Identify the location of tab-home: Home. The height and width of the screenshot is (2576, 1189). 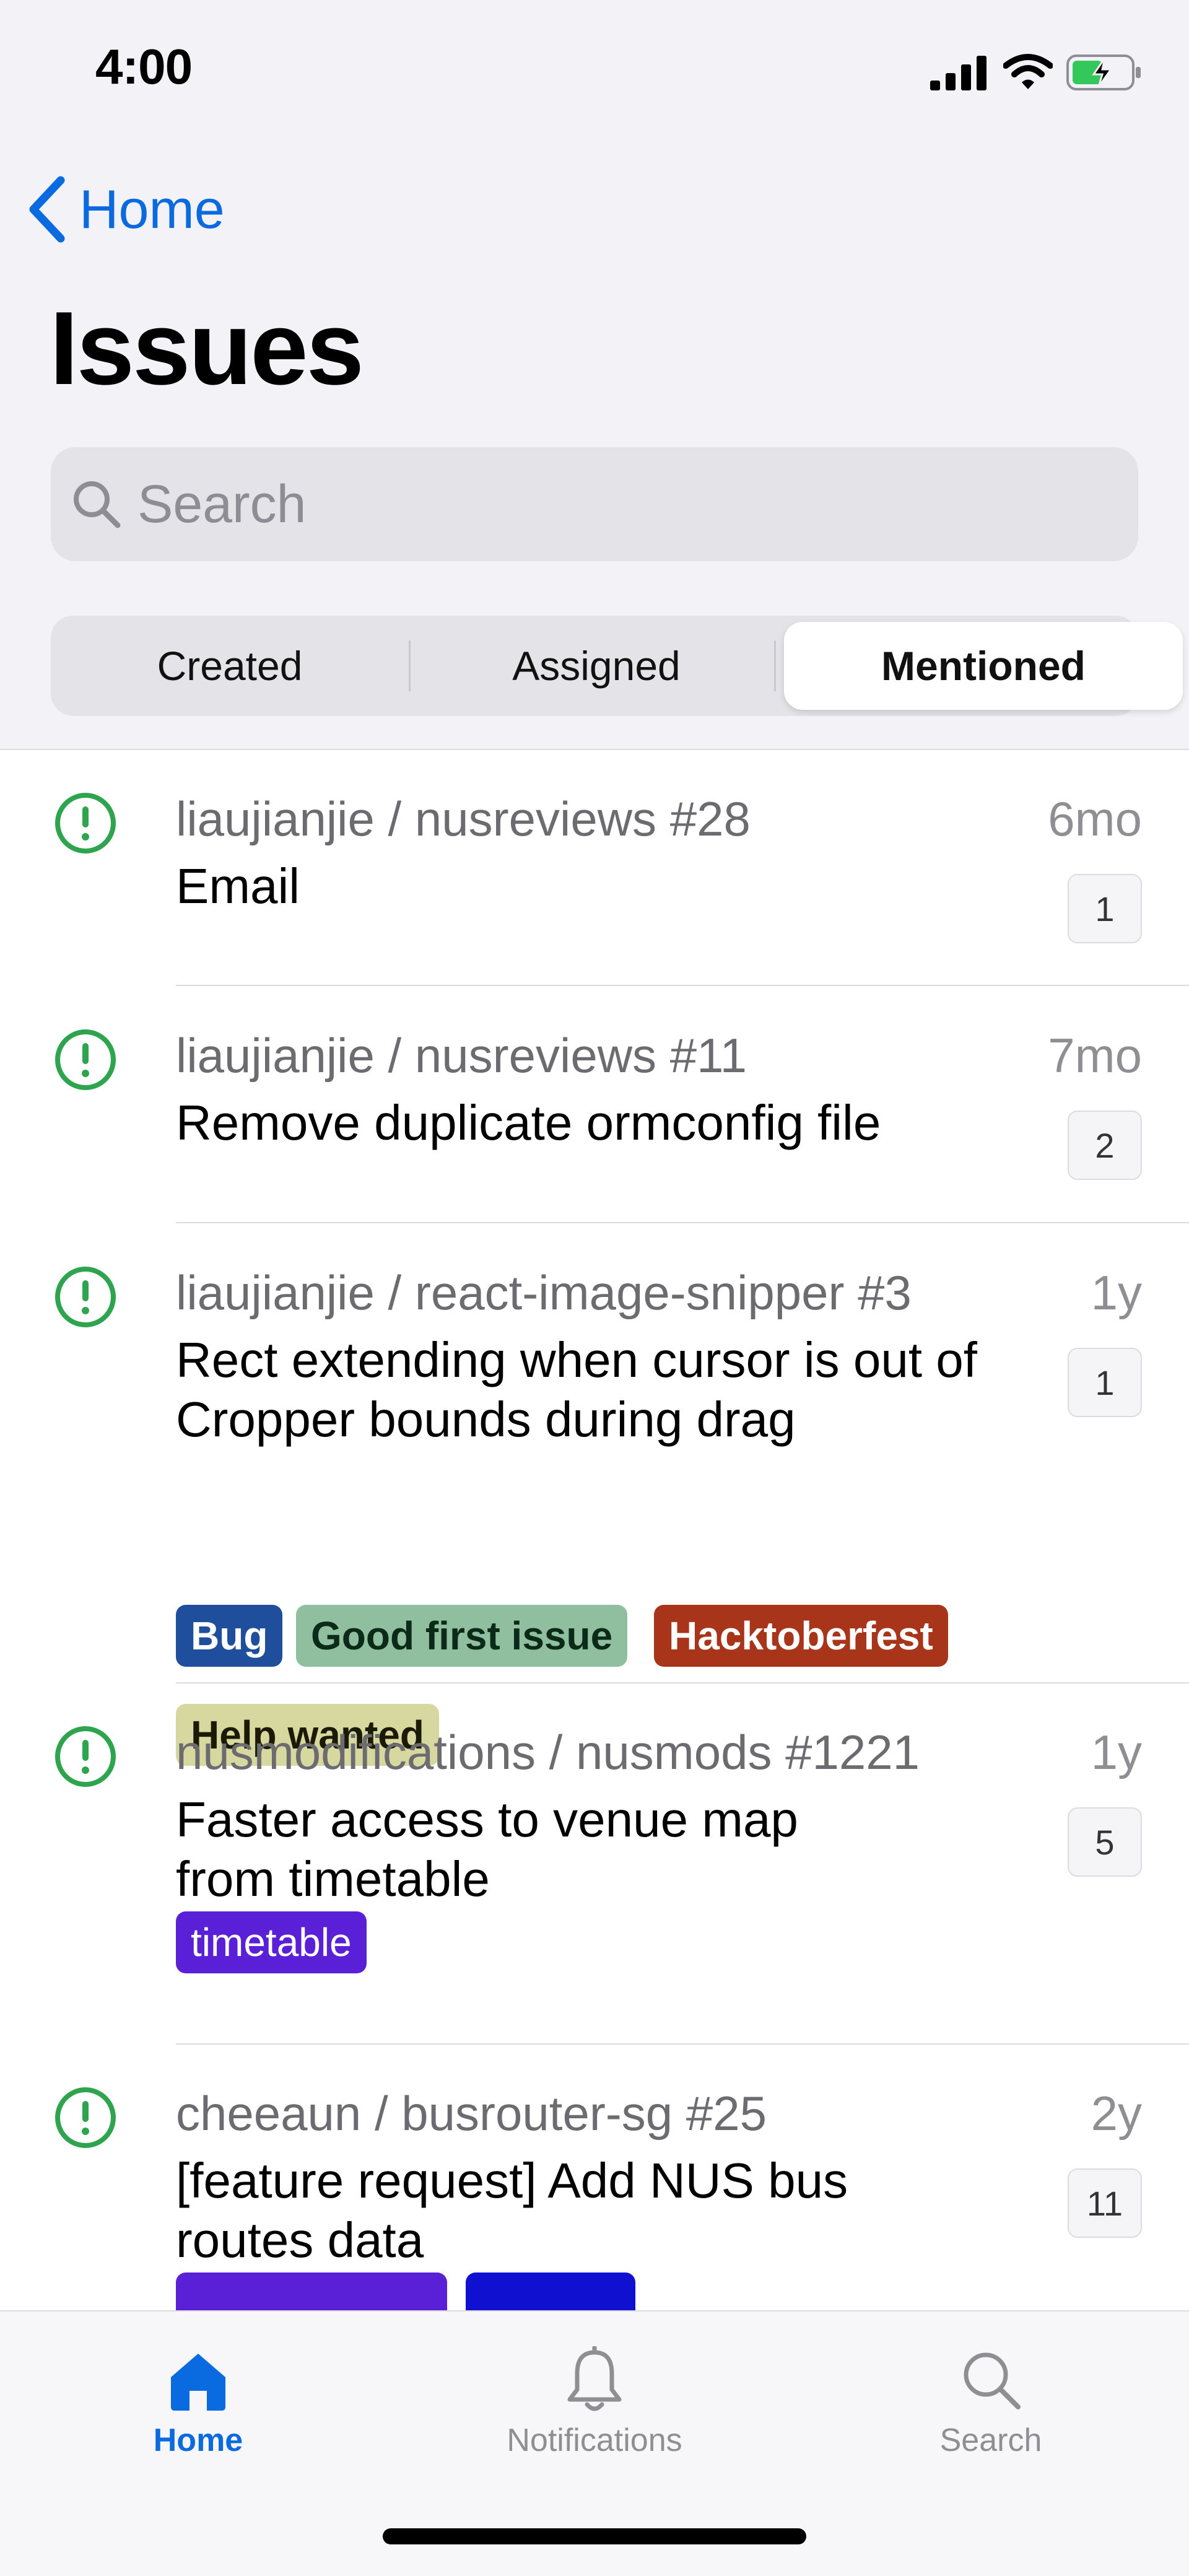
(198, 2404).